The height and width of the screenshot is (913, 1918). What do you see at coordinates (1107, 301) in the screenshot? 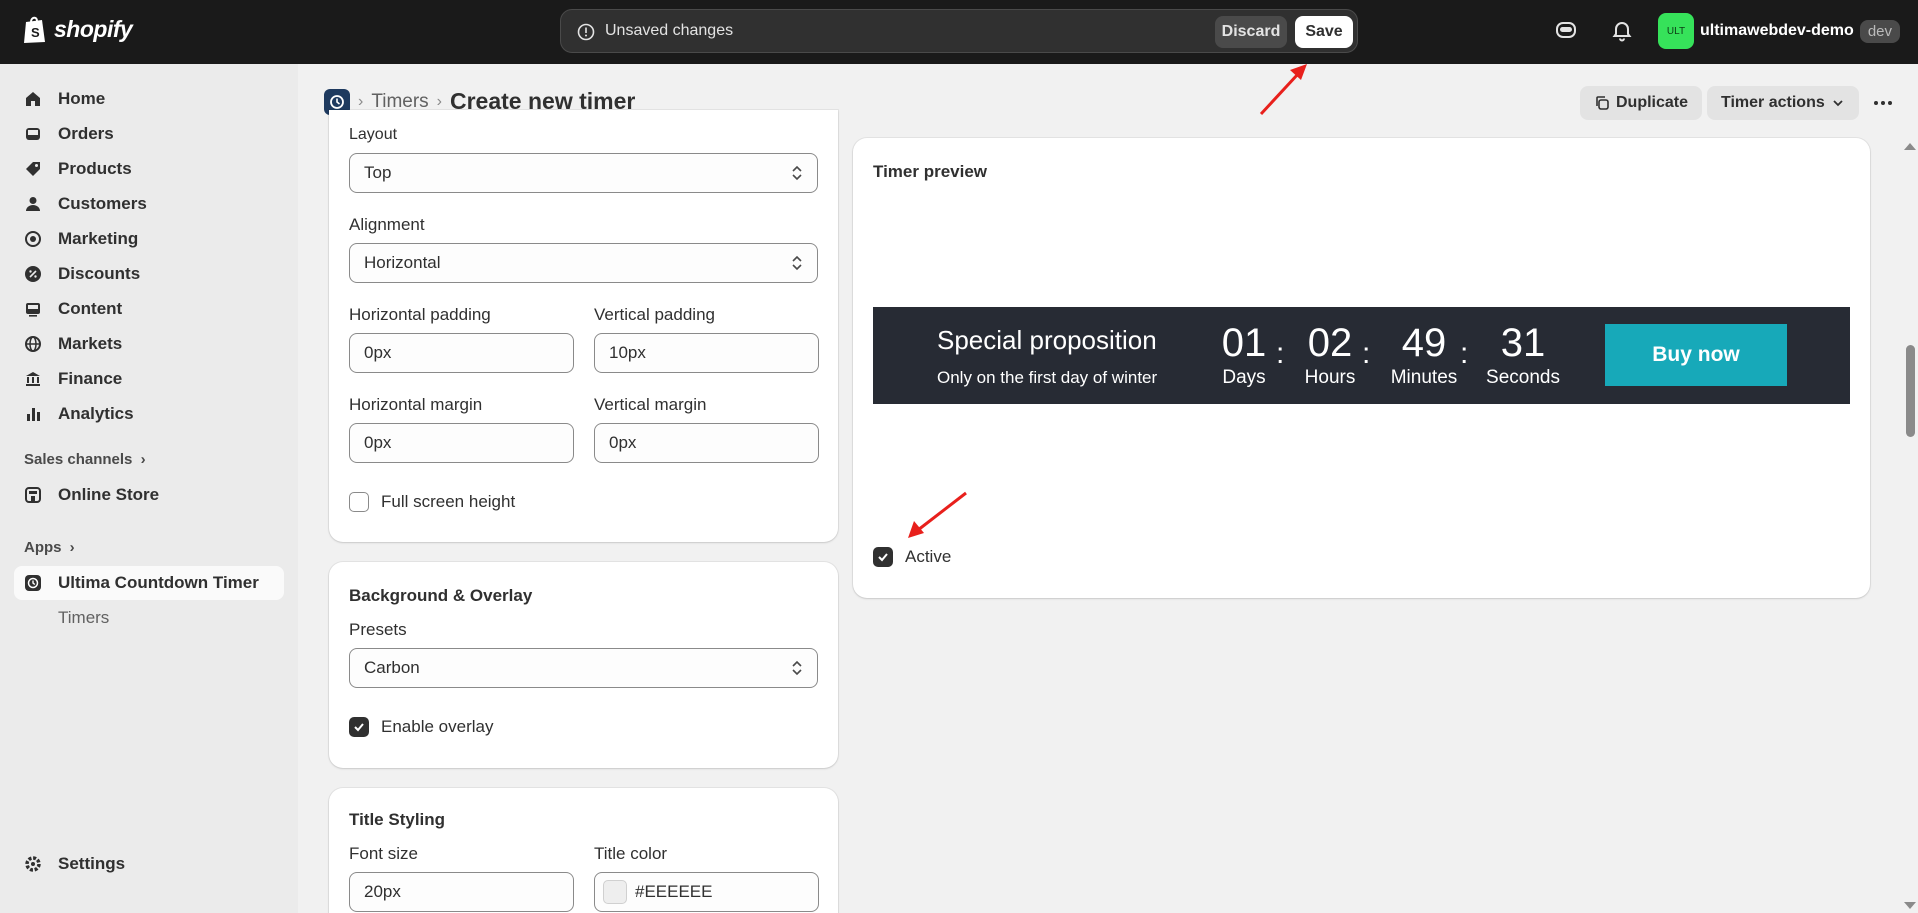
I see `annotation-arrows` at bounding box center [1107, 301].